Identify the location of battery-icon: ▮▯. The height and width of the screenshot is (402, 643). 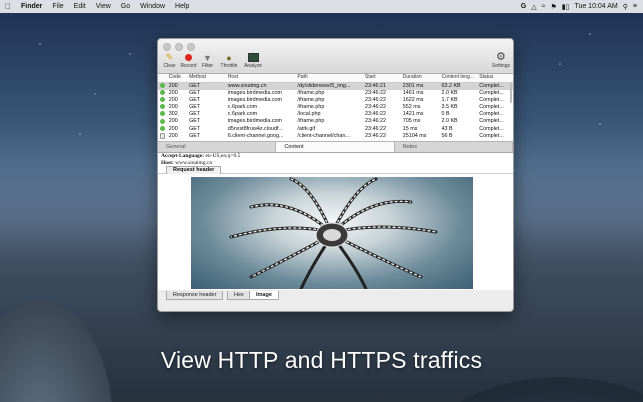
(566, 7).